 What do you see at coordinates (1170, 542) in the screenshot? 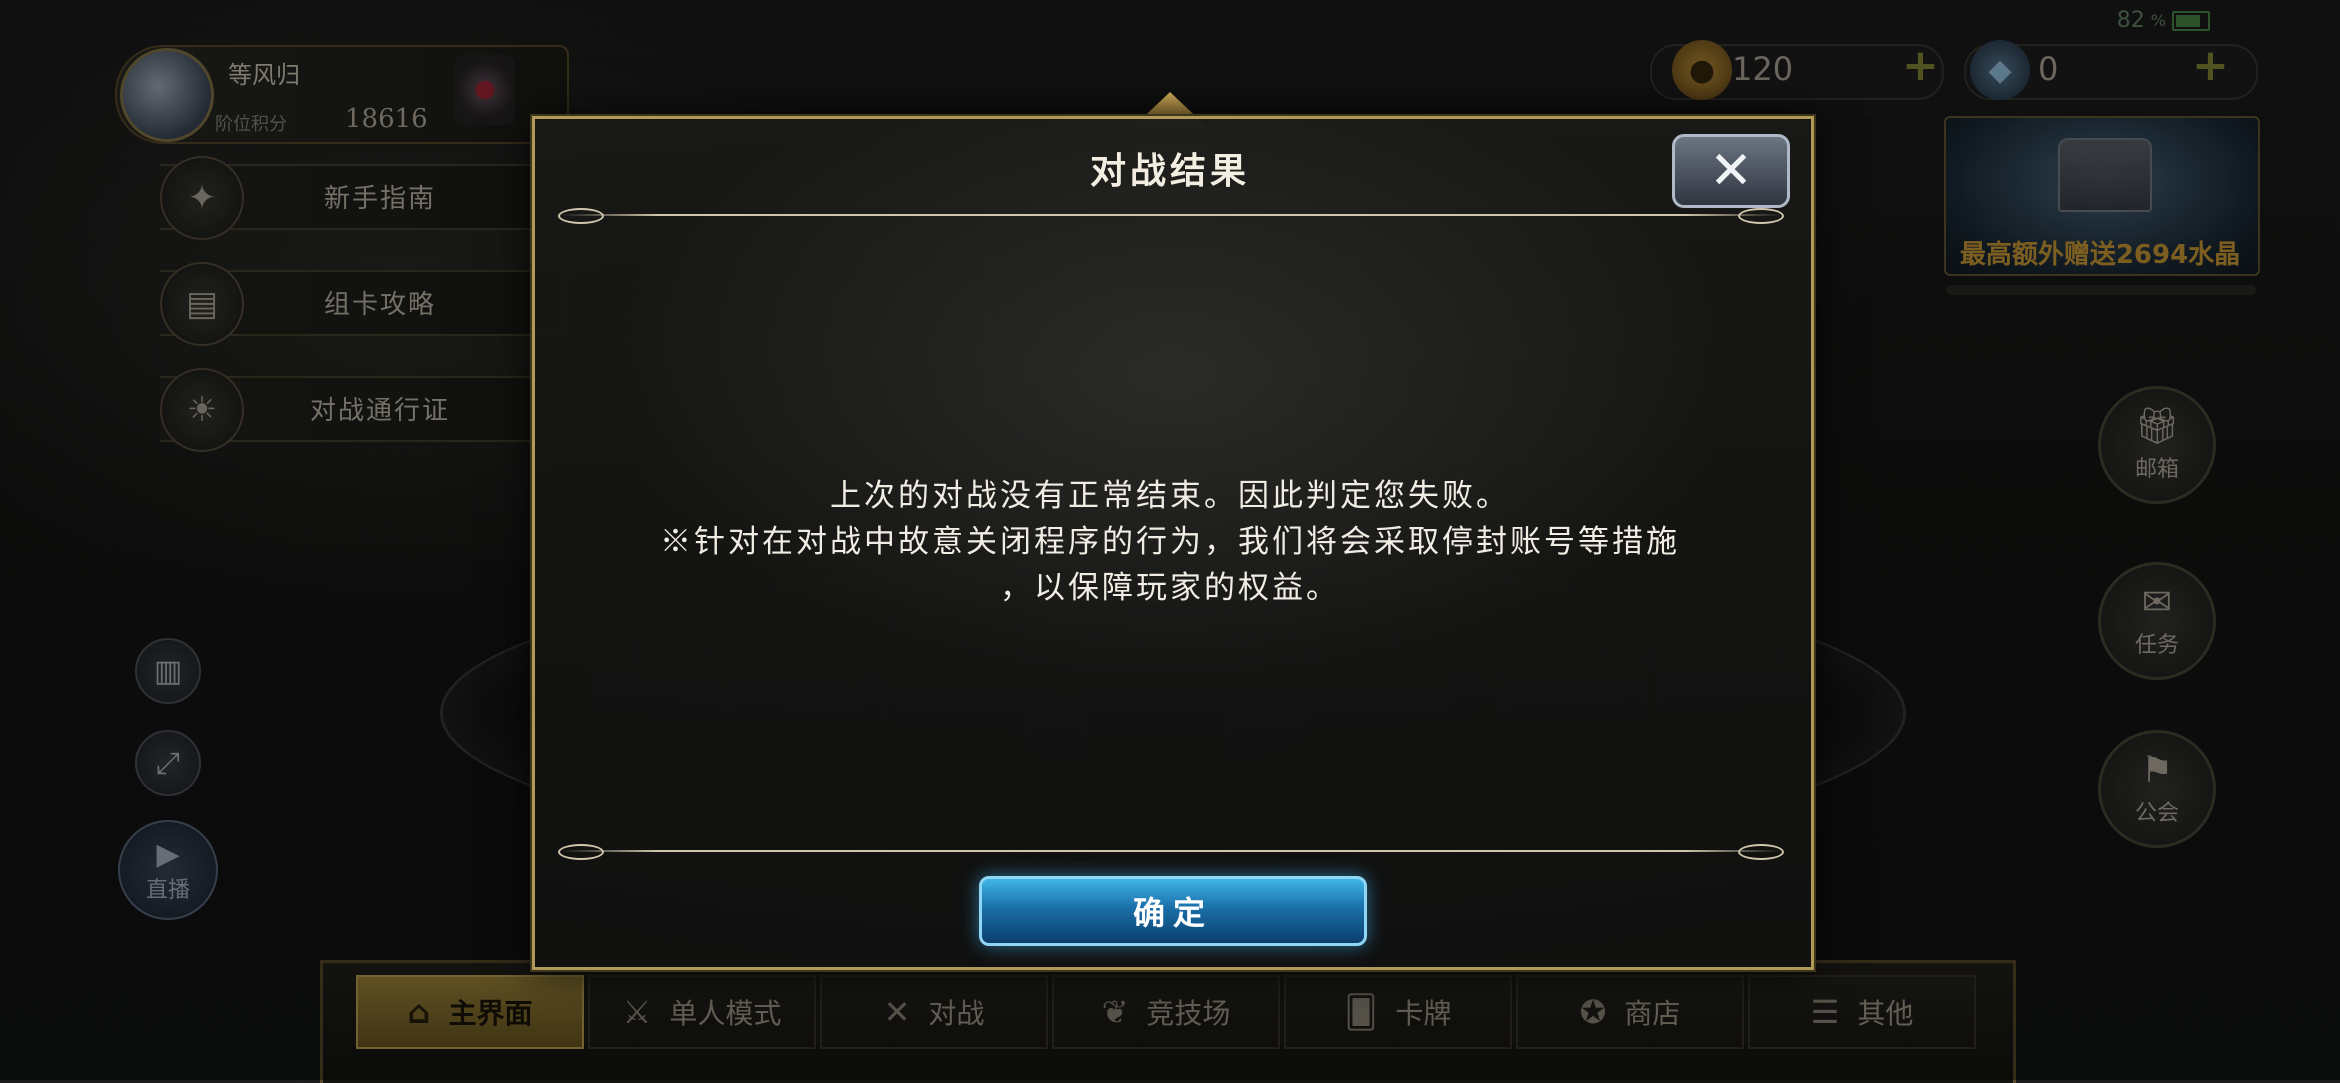
I see `message-line-2: ※针对在对战中故意关闭程序的行为，我们将会采取停封账号等措施` at bounding box center [1170, 542].